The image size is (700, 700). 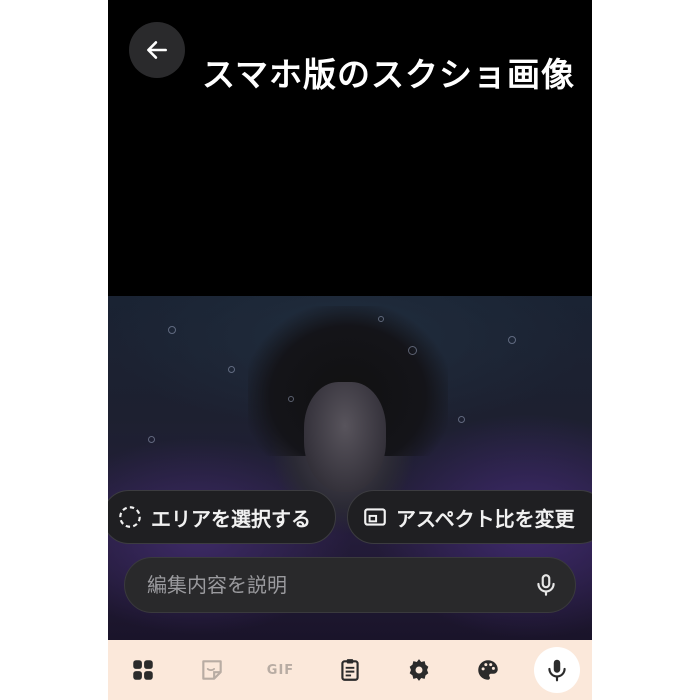 I want to click on select-area-button: エリアを選択する, so click(x=222, y=517).